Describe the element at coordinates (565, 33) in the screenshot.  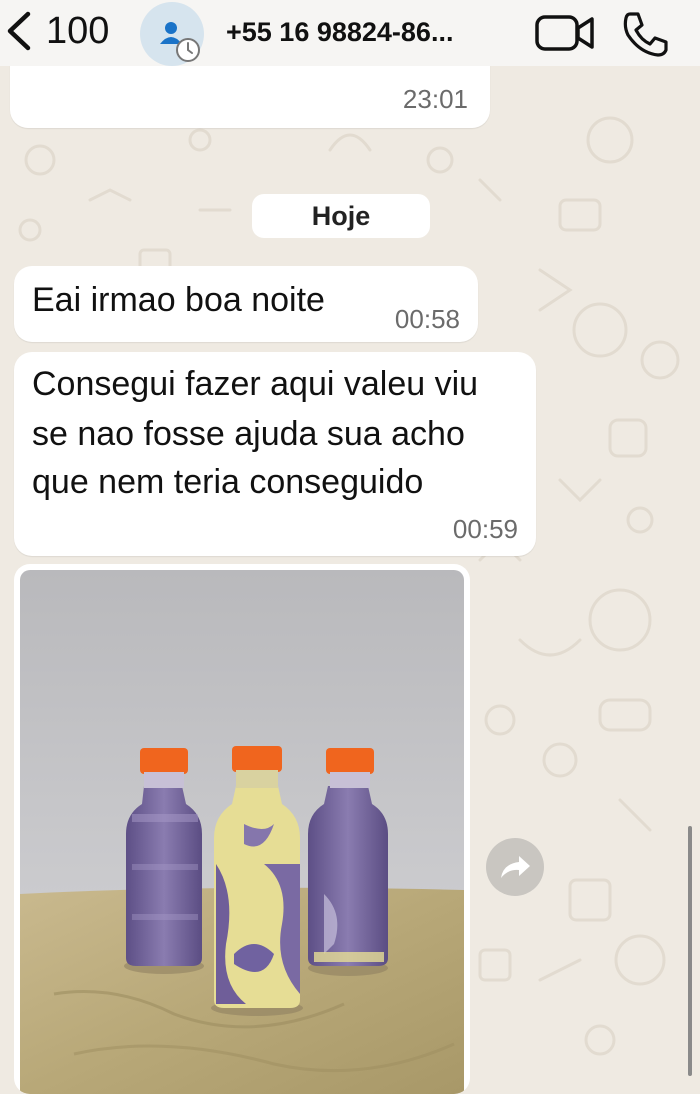
I see `video-camera-icon` at that location.